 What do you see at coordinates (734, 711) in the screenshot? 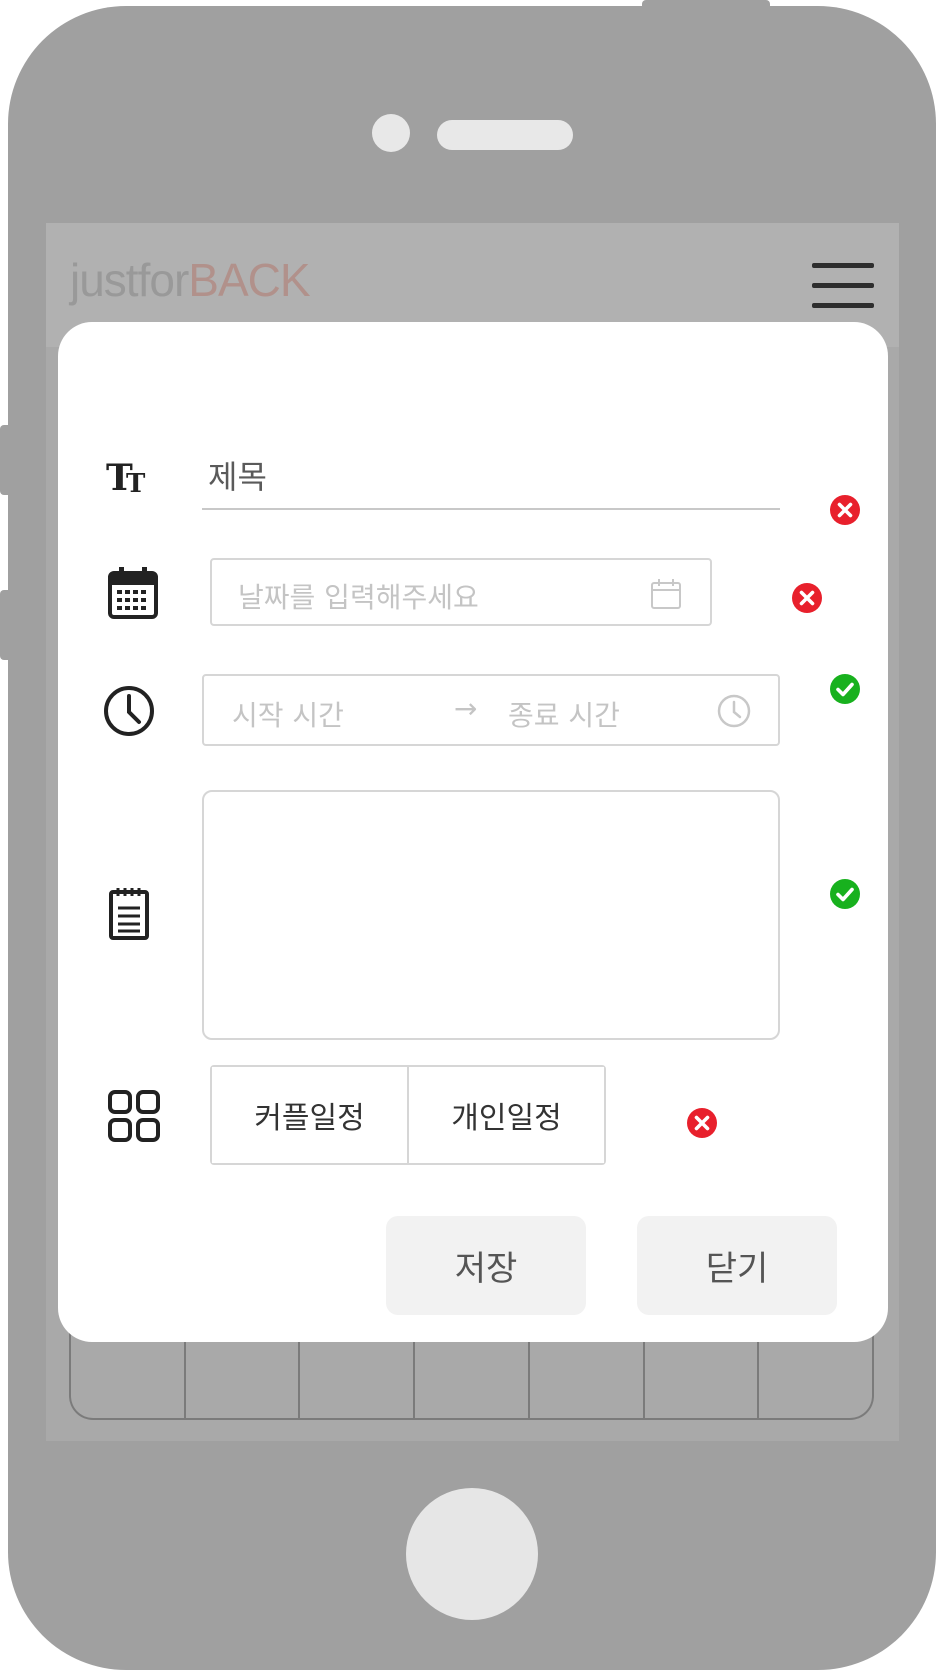
I see `clock-outline-icon` at bounding box center [734, 711].